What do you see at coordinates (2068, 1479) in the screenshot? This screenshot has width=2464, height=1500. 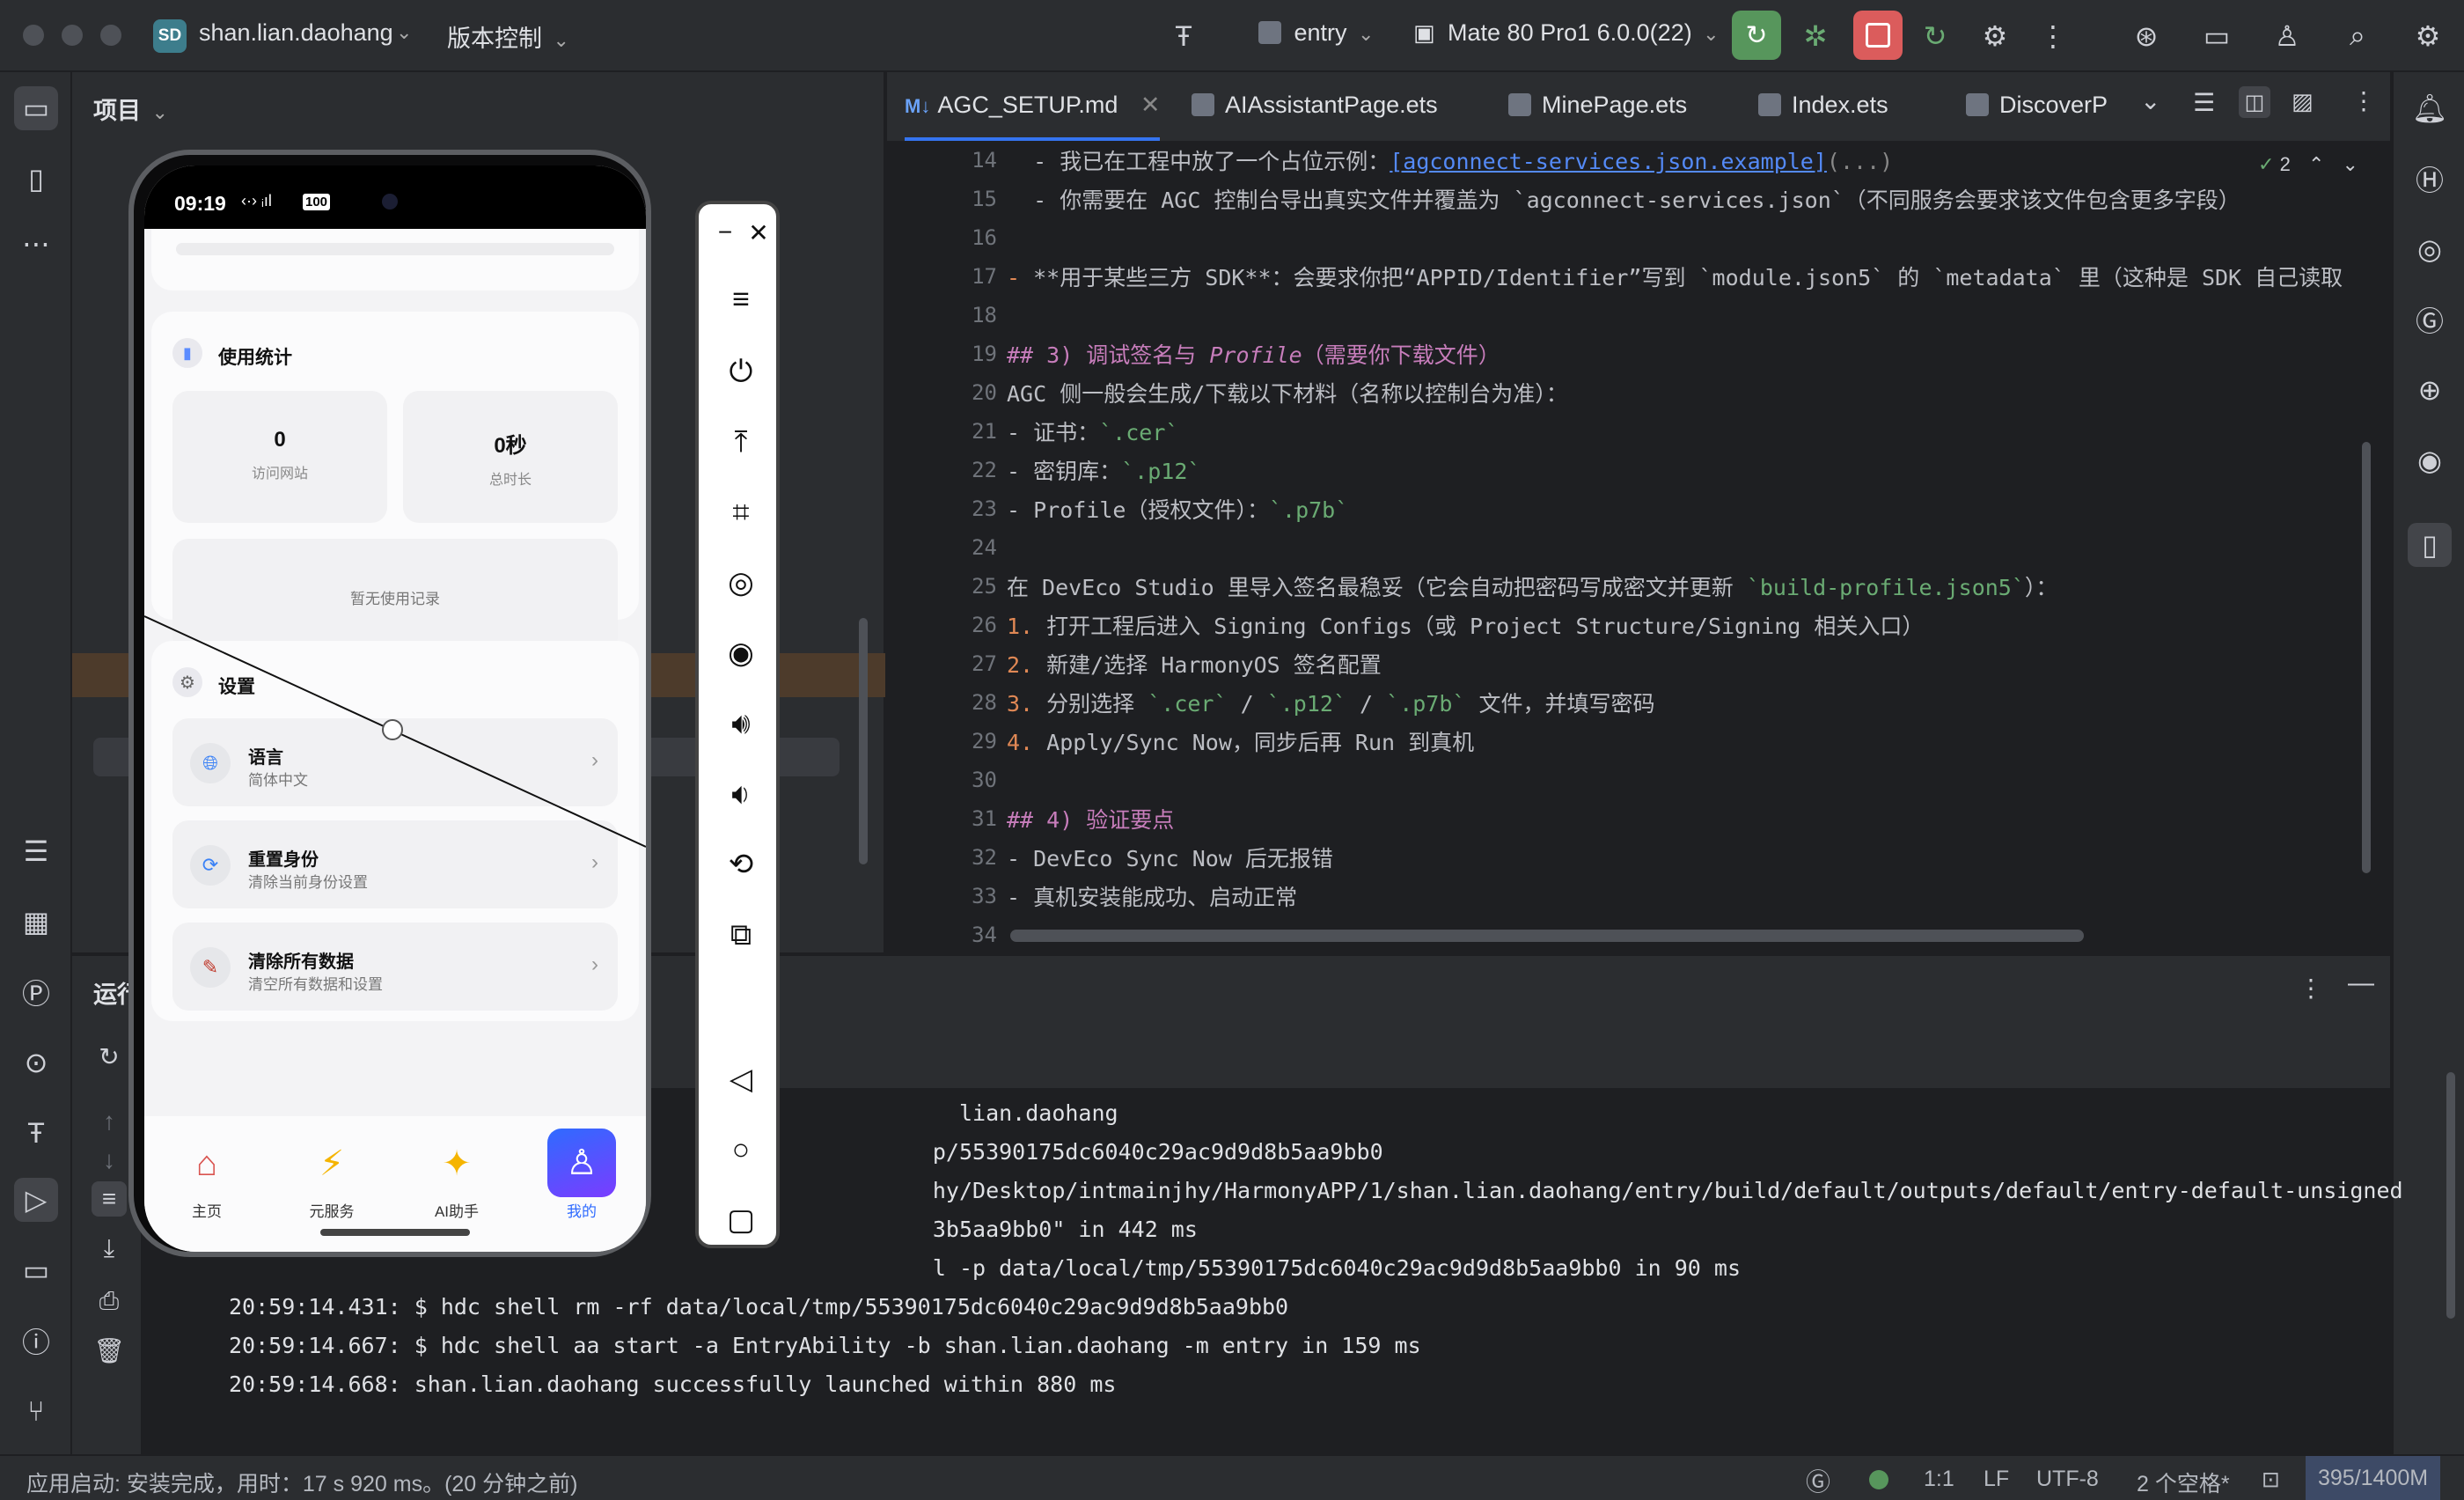 I see `file-encoding: UTF-8` at bounding box center [2068, 1479].